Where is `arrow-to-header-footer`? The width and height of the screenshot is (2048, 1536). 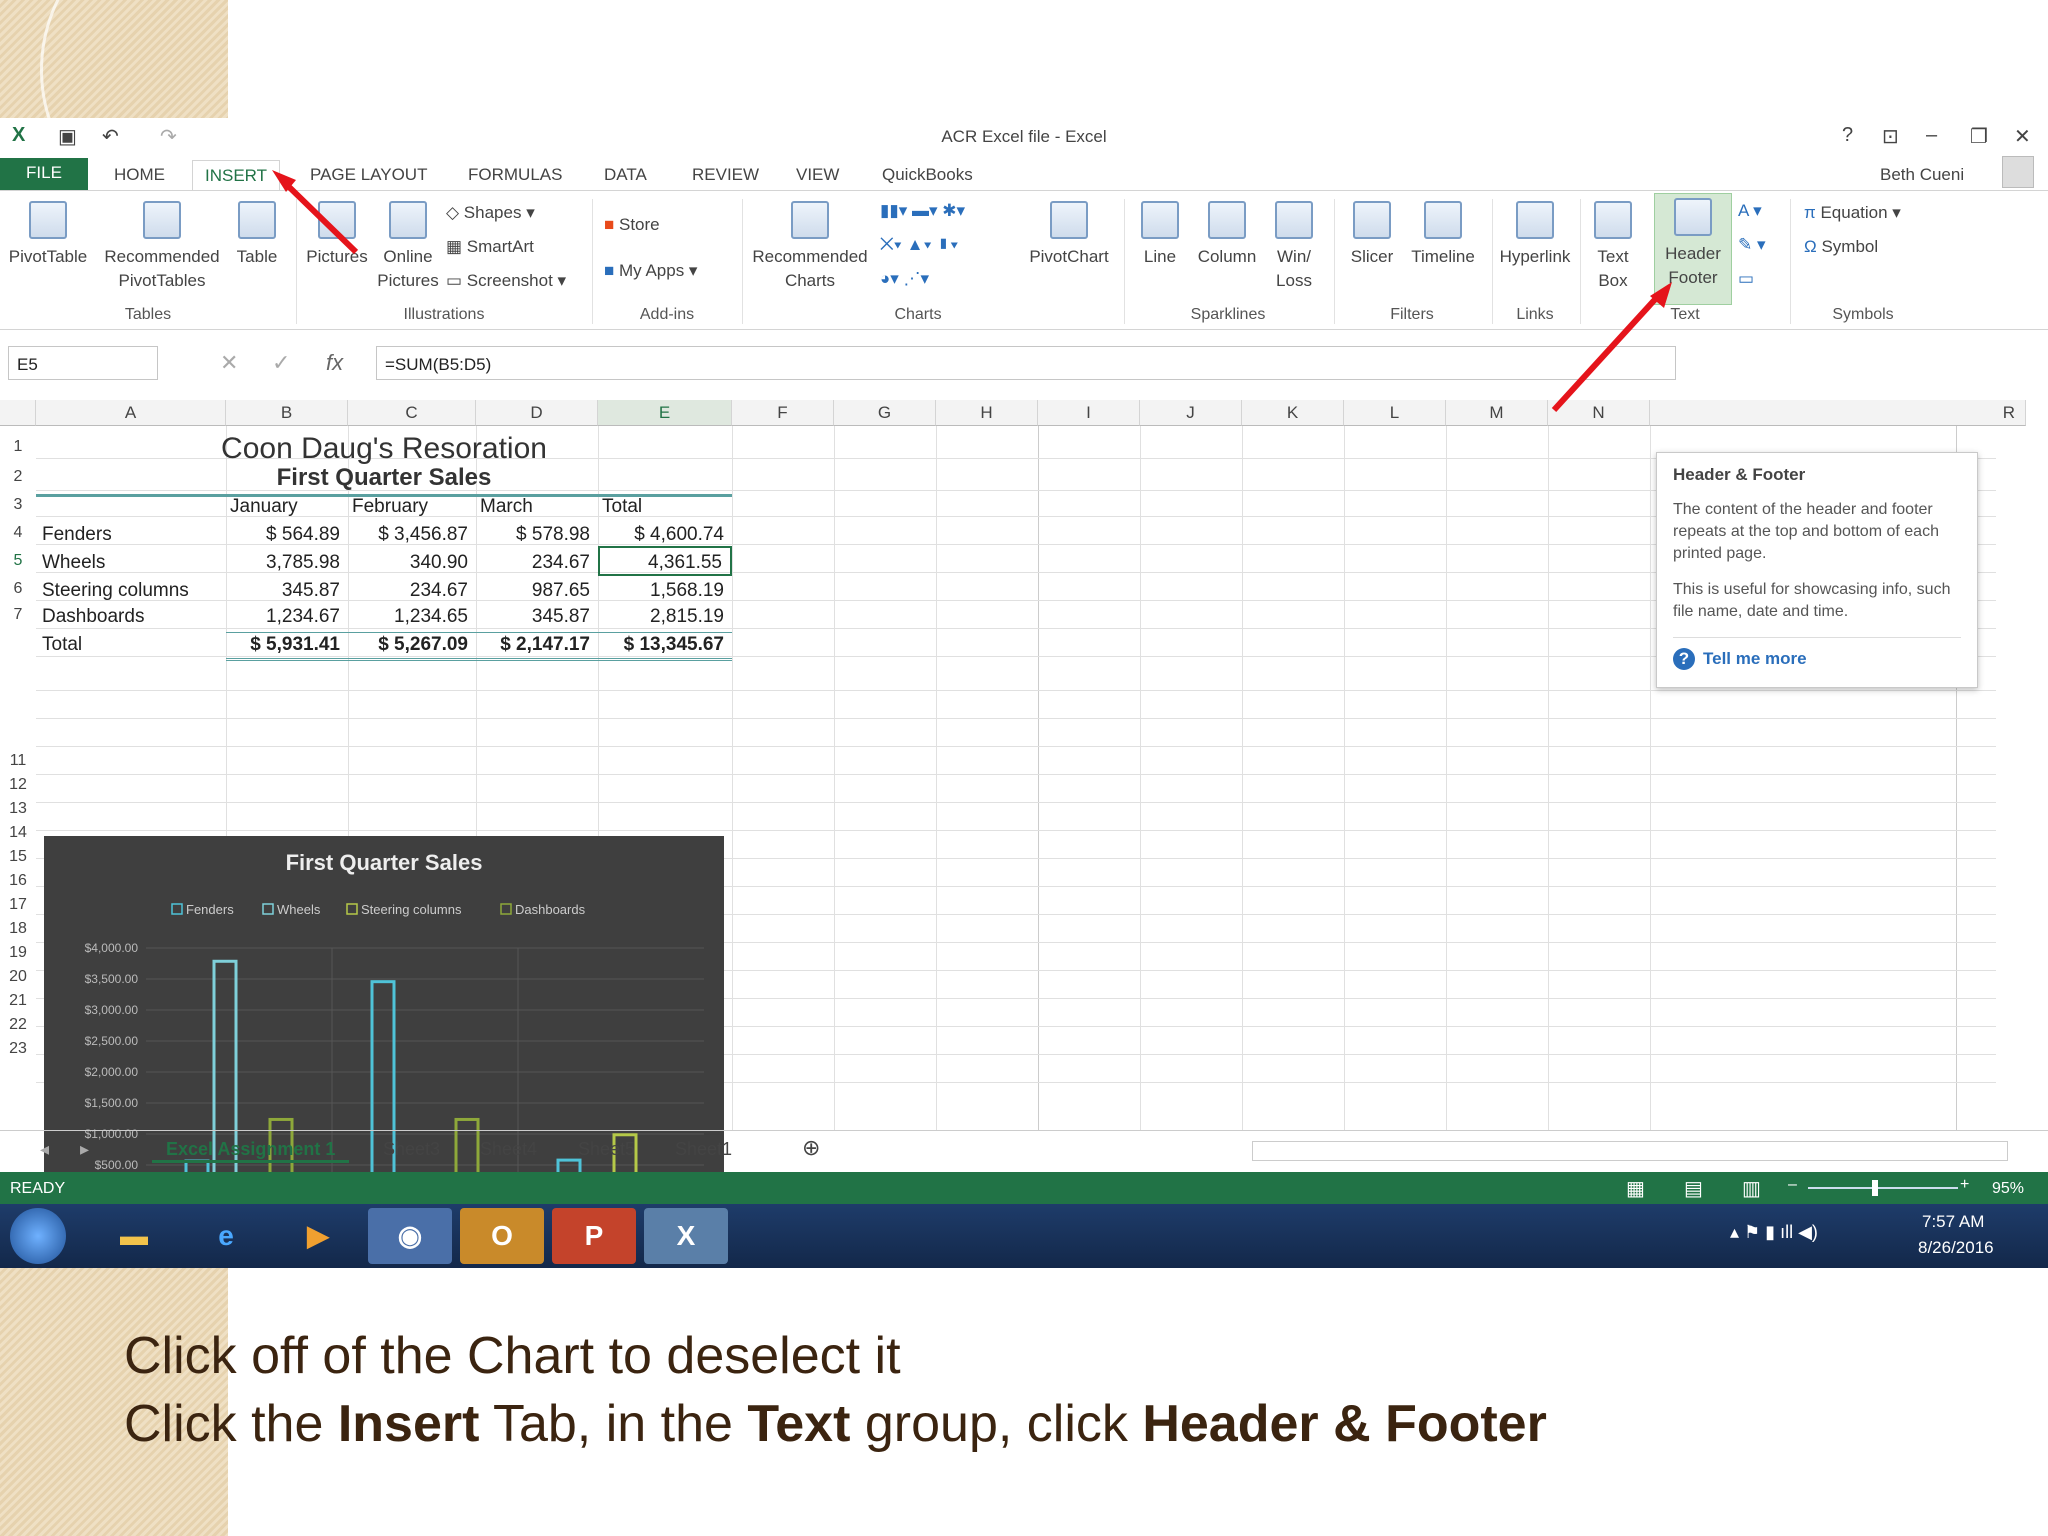
arrow-to-header-footer is located at coordinates (1607, 352).